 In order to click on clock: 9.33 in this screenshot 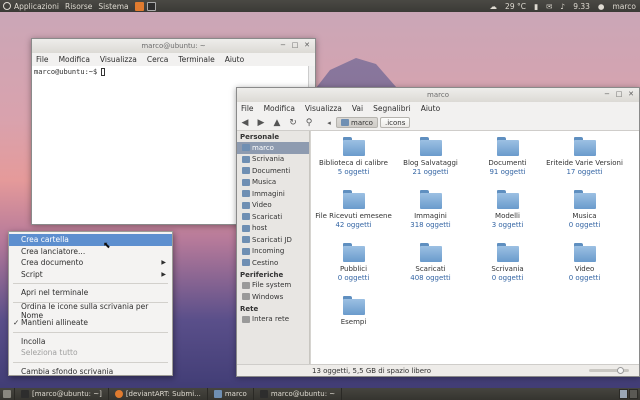, I will do `click(581, 6)`.